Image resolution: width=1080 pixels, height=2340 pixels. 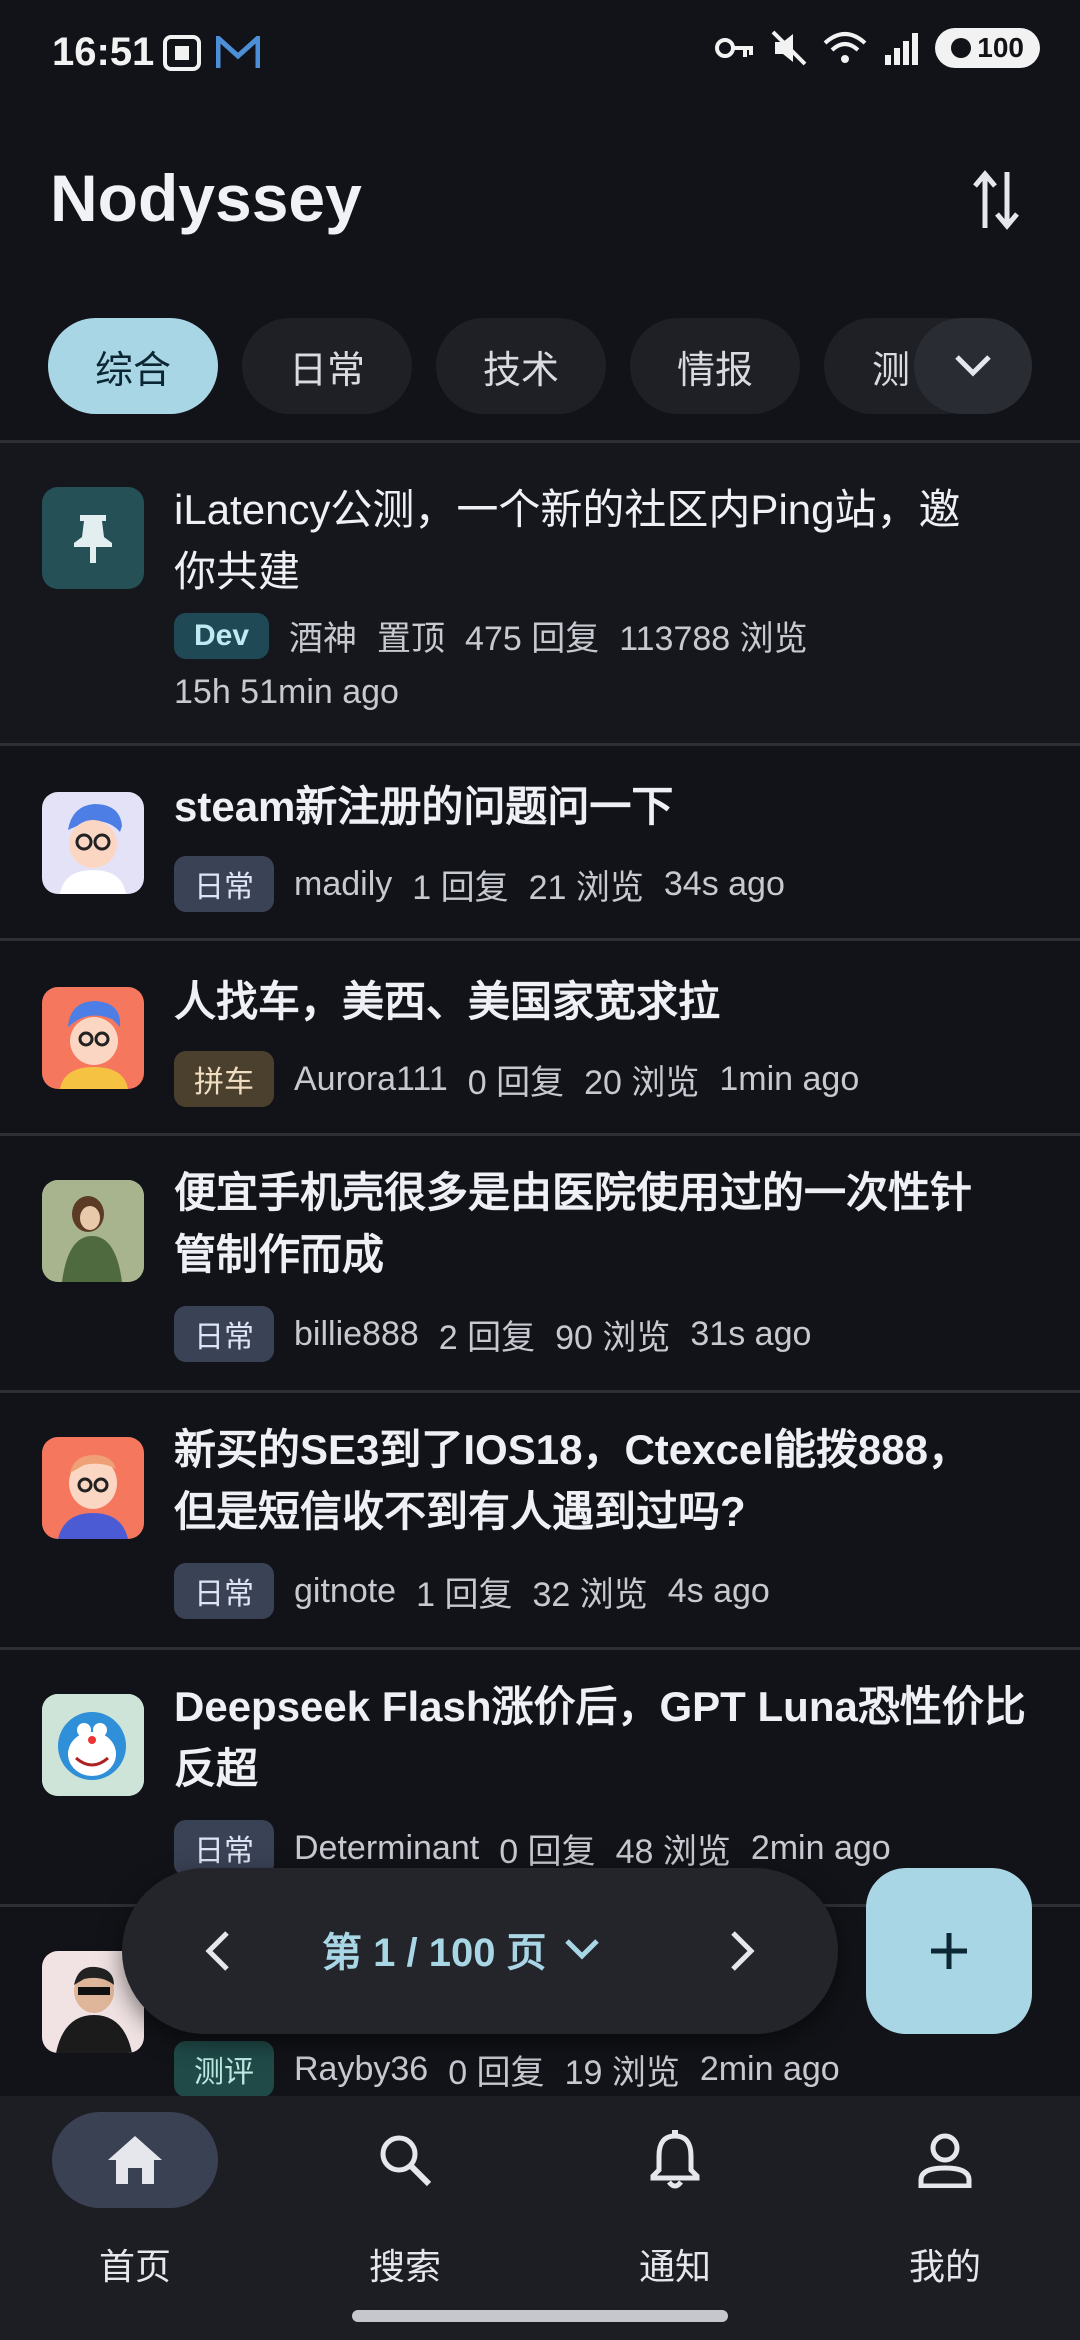 What do you see at coordinates (532, 639) in the screenshot?
I see `reply-count: 475 回复` at bounding box center [532, 639].